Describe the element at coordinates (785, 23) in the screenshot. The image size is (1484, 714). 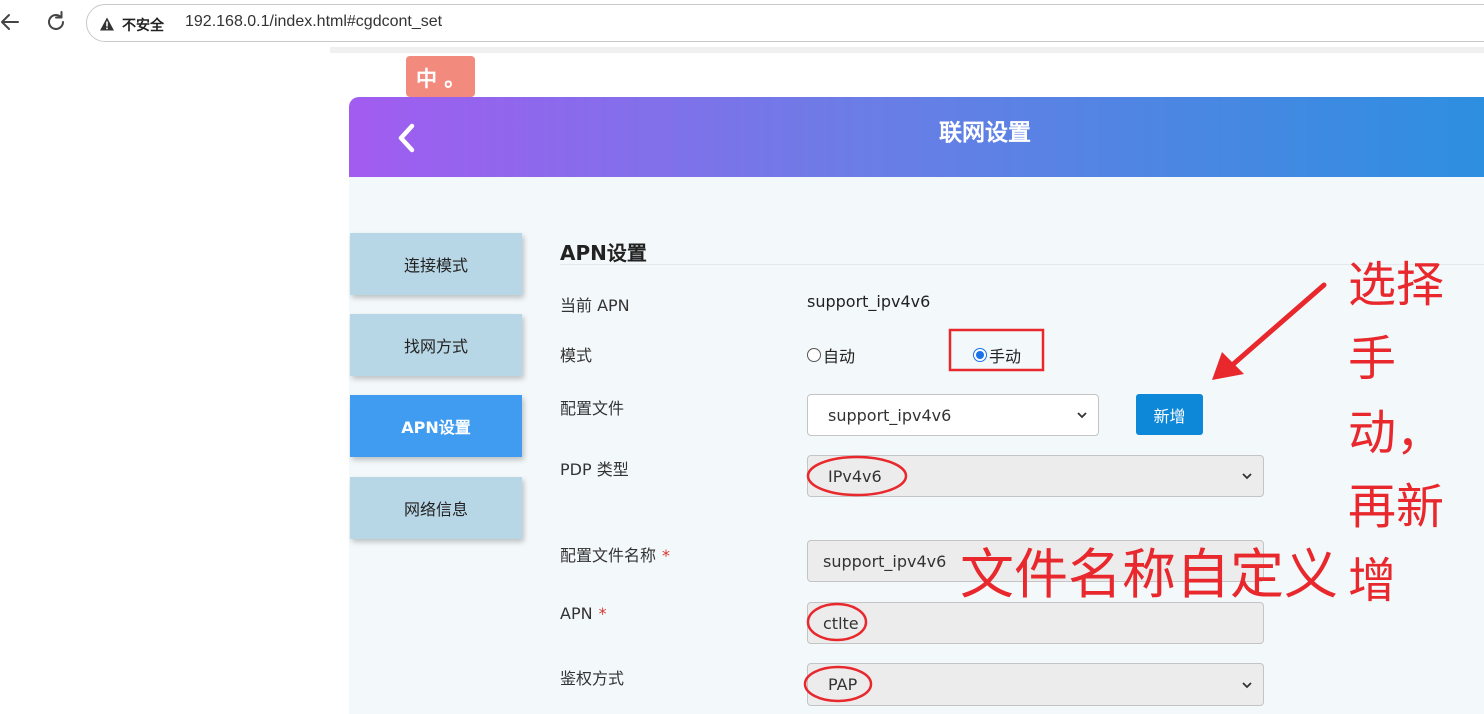
I see `address-bar: 不安全 192.168.0.1/index.html#cgdcont_set` at that location.